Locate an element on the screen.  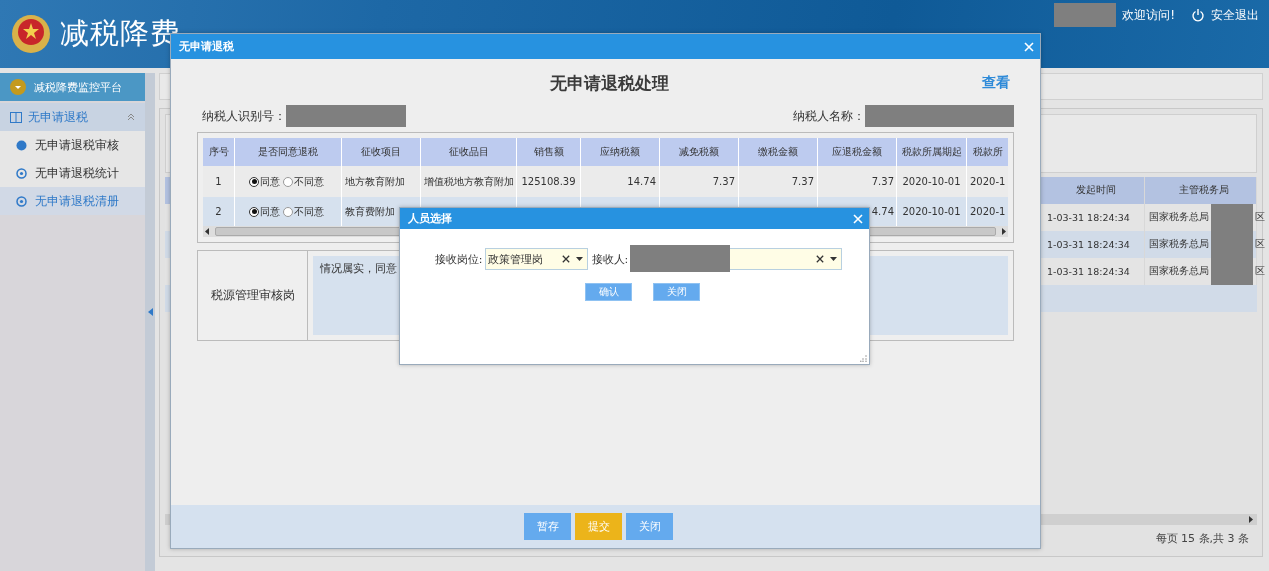
menu-item: 无申请退税审核 is located at coordinates (72, 145).